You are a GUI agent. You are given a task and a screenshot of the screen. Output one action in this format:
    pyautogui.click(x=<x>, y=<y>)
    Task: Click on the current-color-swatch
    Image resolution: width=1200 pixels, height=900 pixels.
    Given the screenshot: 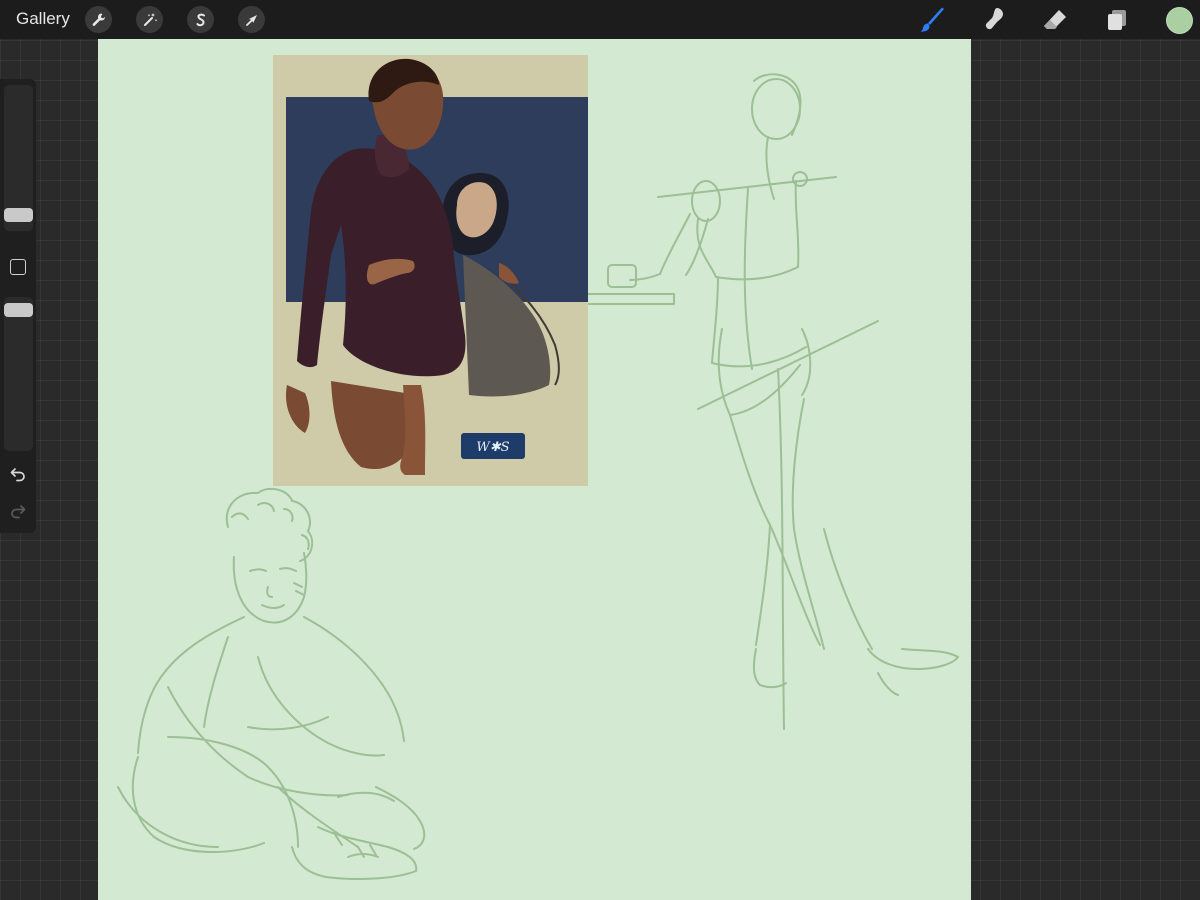 What is the action you would take?
    pyautogui.click(x=1179, y=20)
    